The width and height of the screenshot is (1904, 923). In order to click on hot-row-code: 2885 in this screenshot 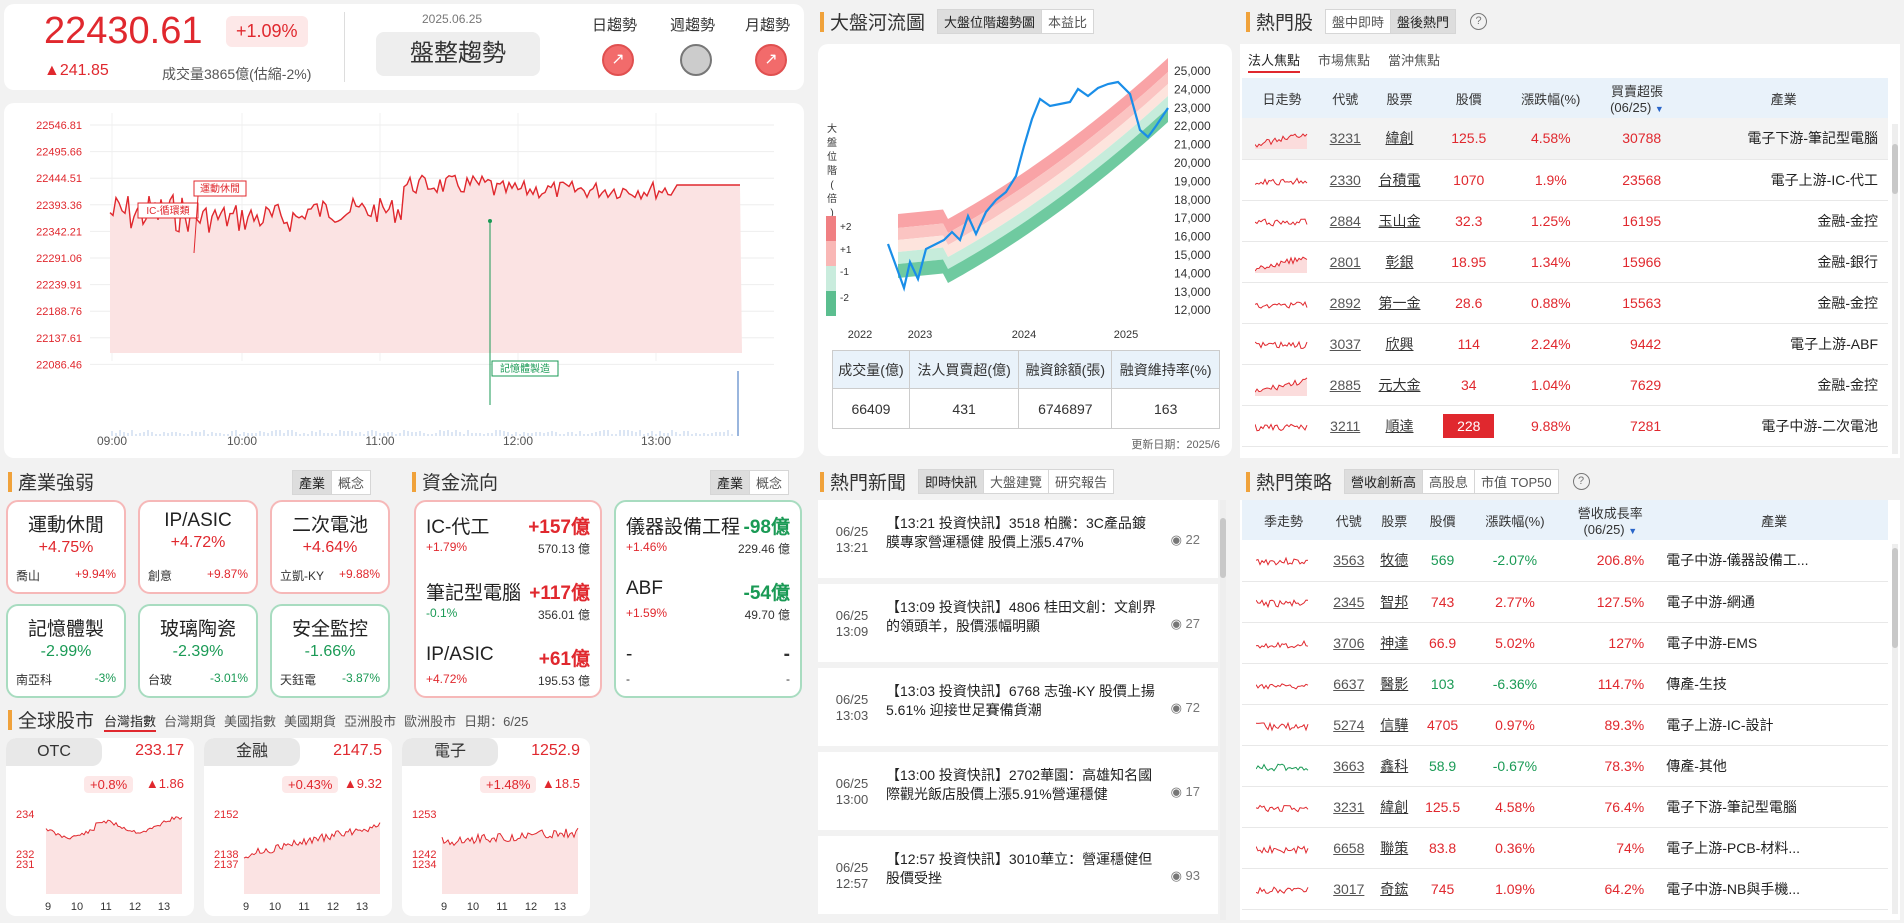, I will do `click(1345, 385)`.